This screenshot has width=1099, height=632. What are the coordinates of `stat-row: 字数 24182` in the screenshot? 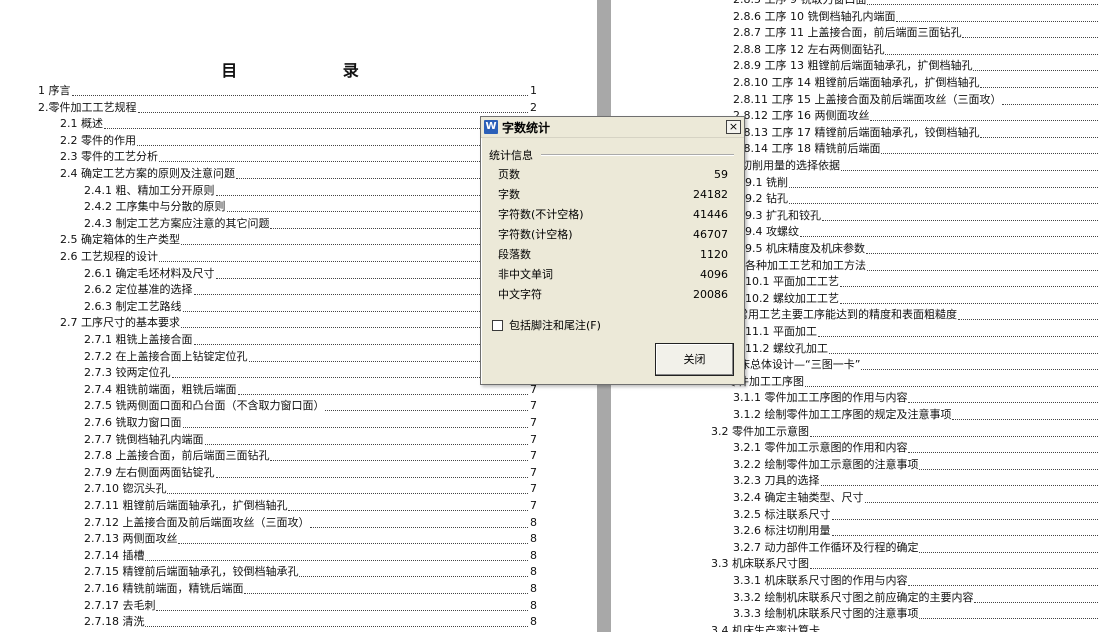 It's located at (613, 195).